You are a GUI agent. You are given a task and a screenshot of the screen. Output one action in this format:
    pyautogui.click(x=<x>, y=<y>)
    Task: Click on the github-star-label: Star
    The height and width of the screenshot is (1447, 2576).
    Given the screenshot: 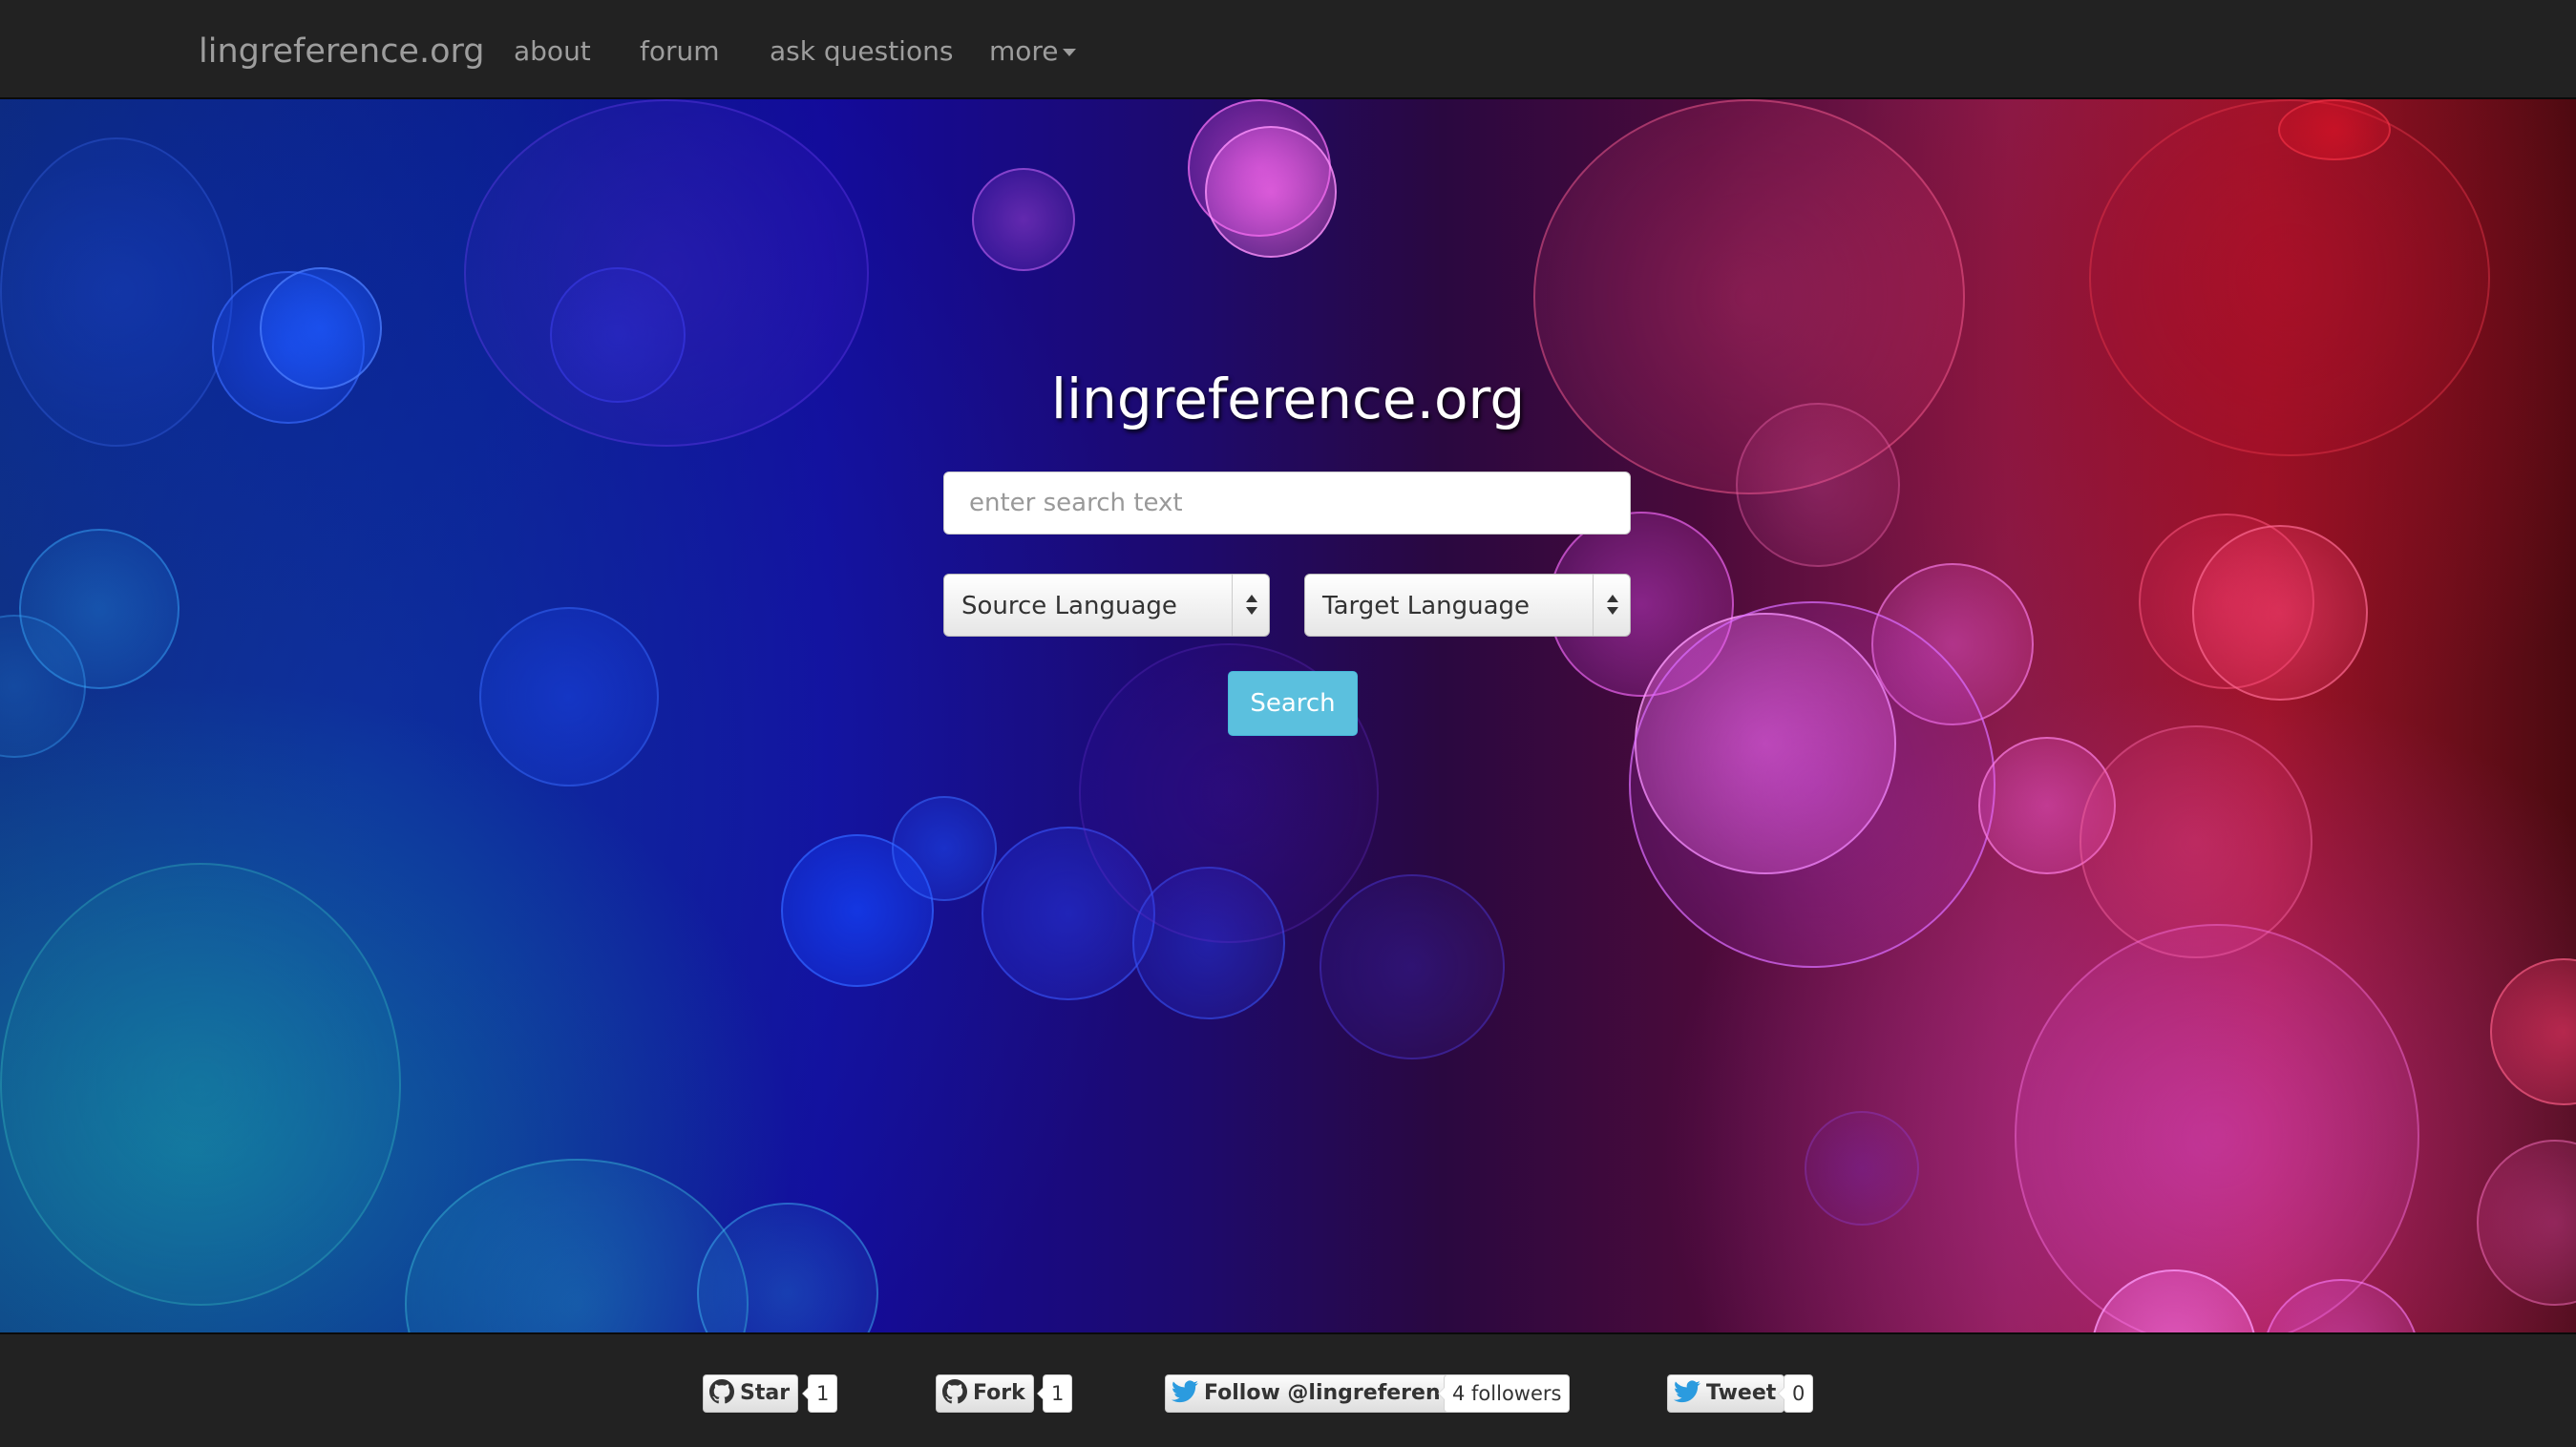 What is the action you would take?
    pyautogui.click(x=765, y=1393)
    